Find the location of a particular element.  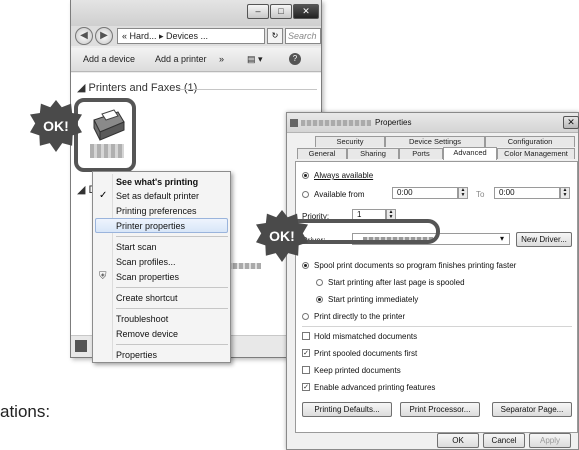

start-immediately-radio is located at coordinates (319, 299).